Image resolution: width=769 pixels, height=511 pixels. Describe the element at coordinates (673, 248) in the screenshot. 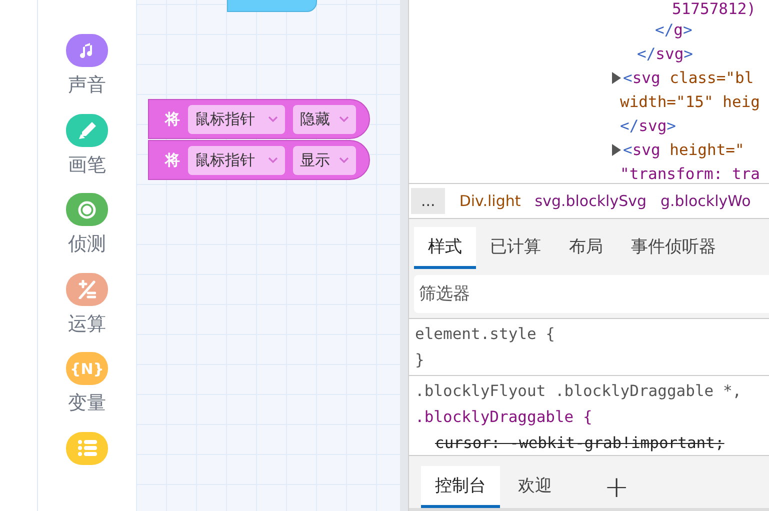

I see `tab: 事件侦听器` at that location.